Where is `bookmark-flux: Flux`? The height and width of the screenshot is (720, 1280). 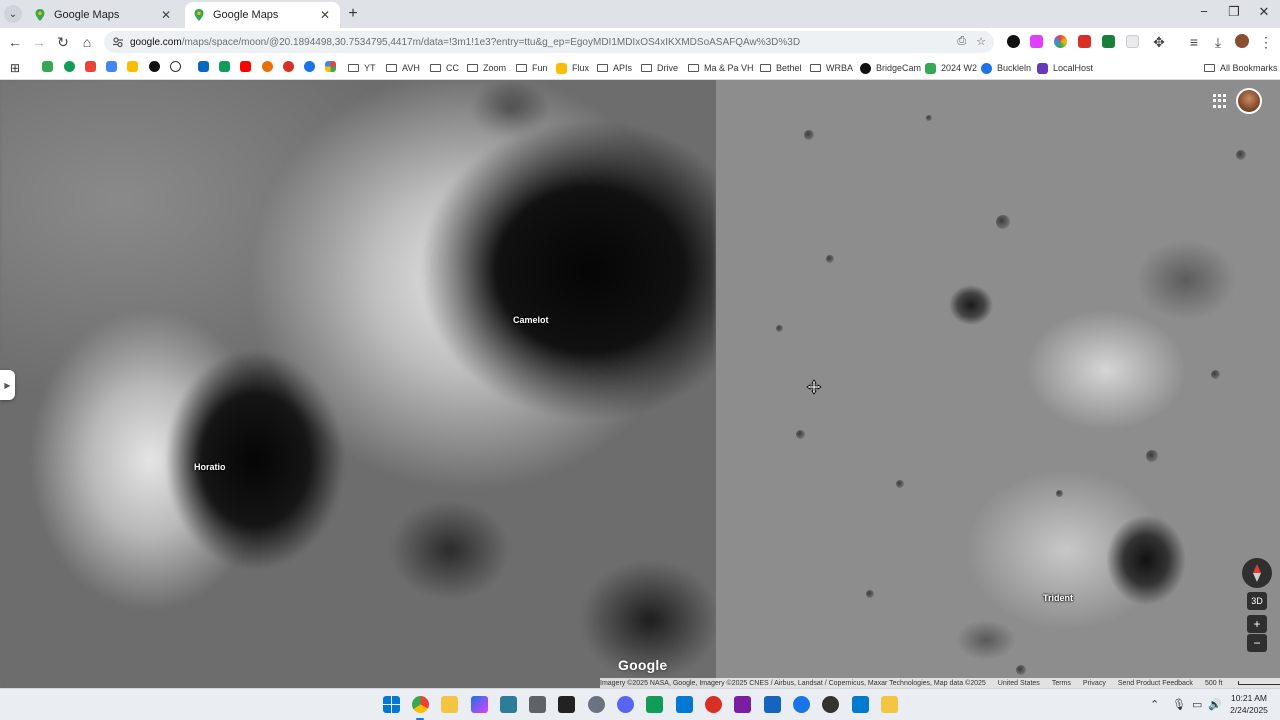
bookmark-flux: Flux is located at coordinates (572, 68).